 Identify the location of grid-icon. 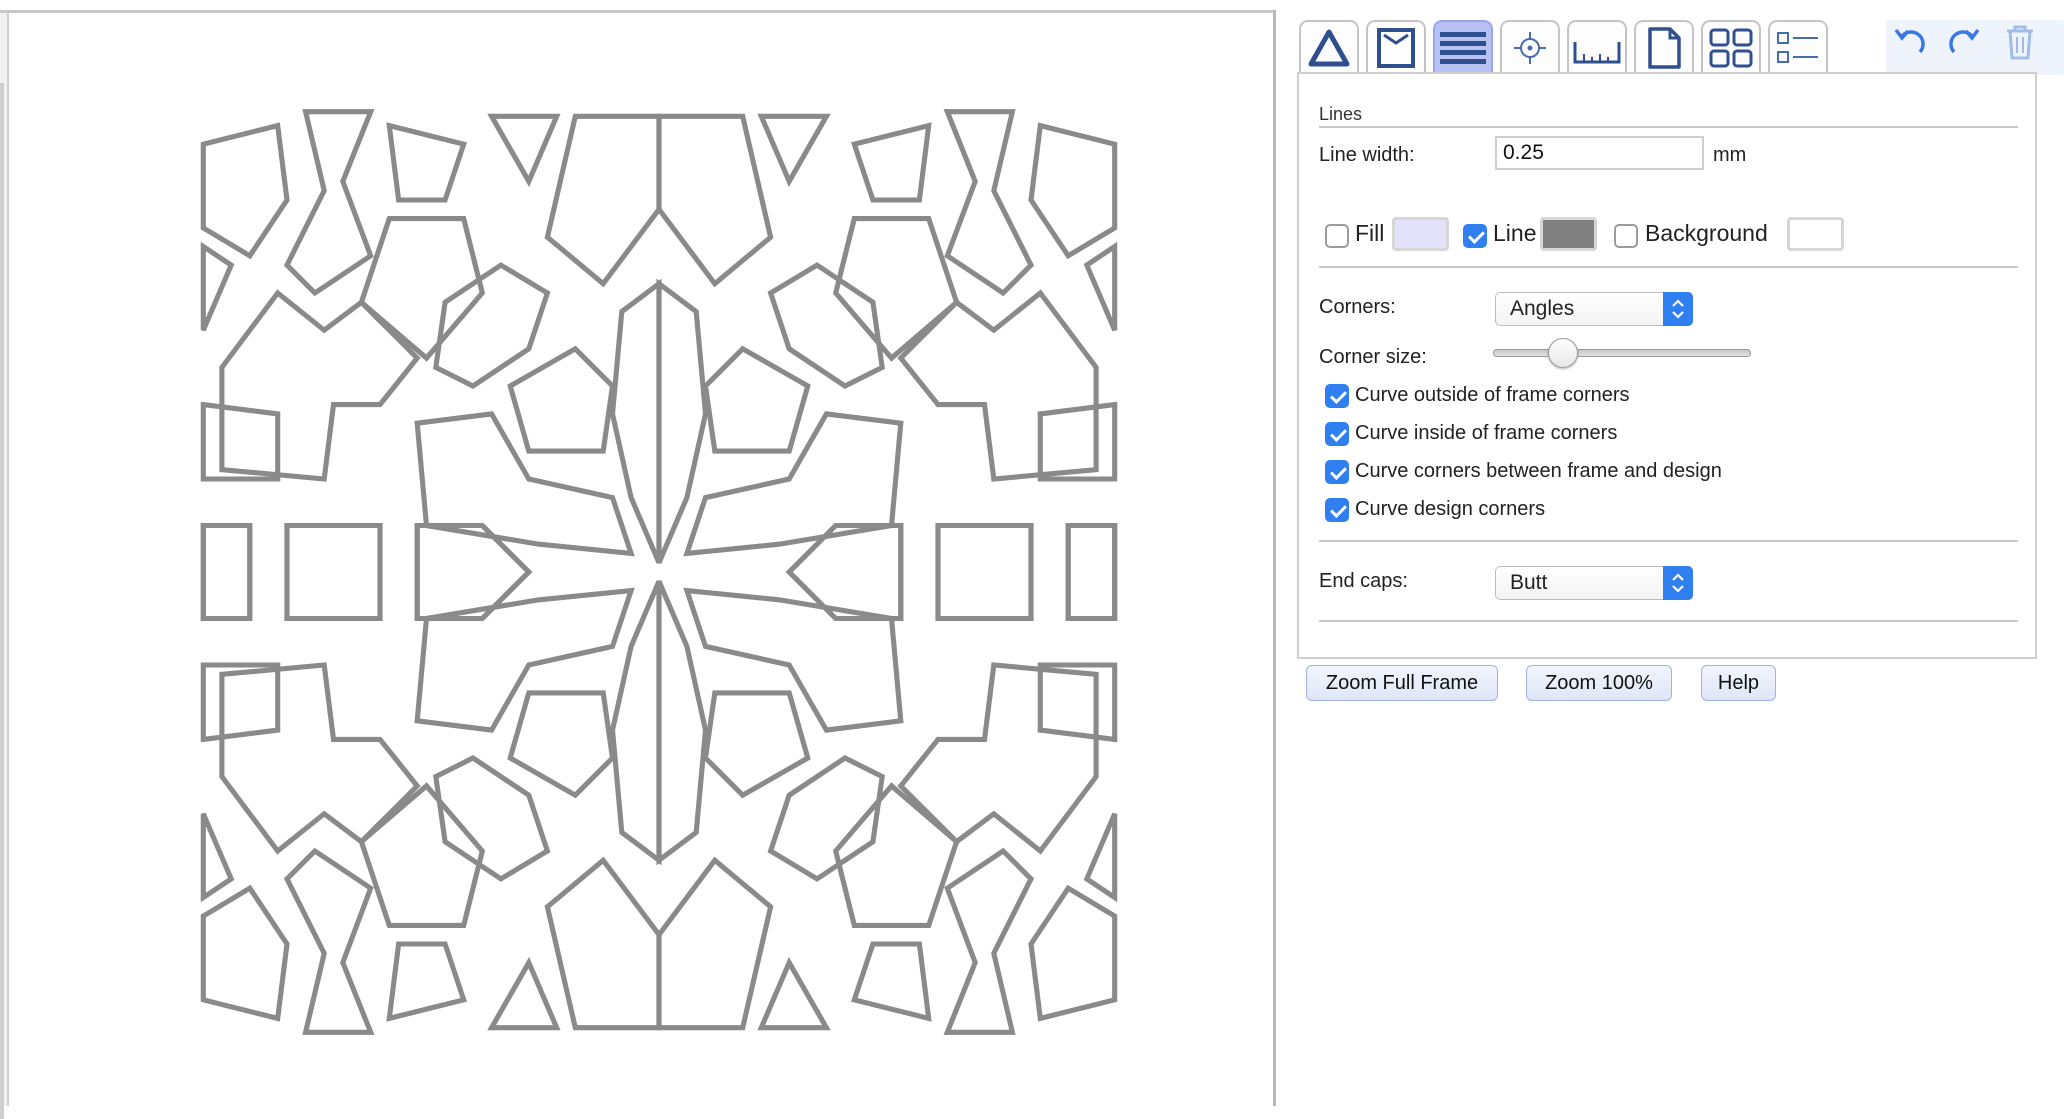
(1731, 48).